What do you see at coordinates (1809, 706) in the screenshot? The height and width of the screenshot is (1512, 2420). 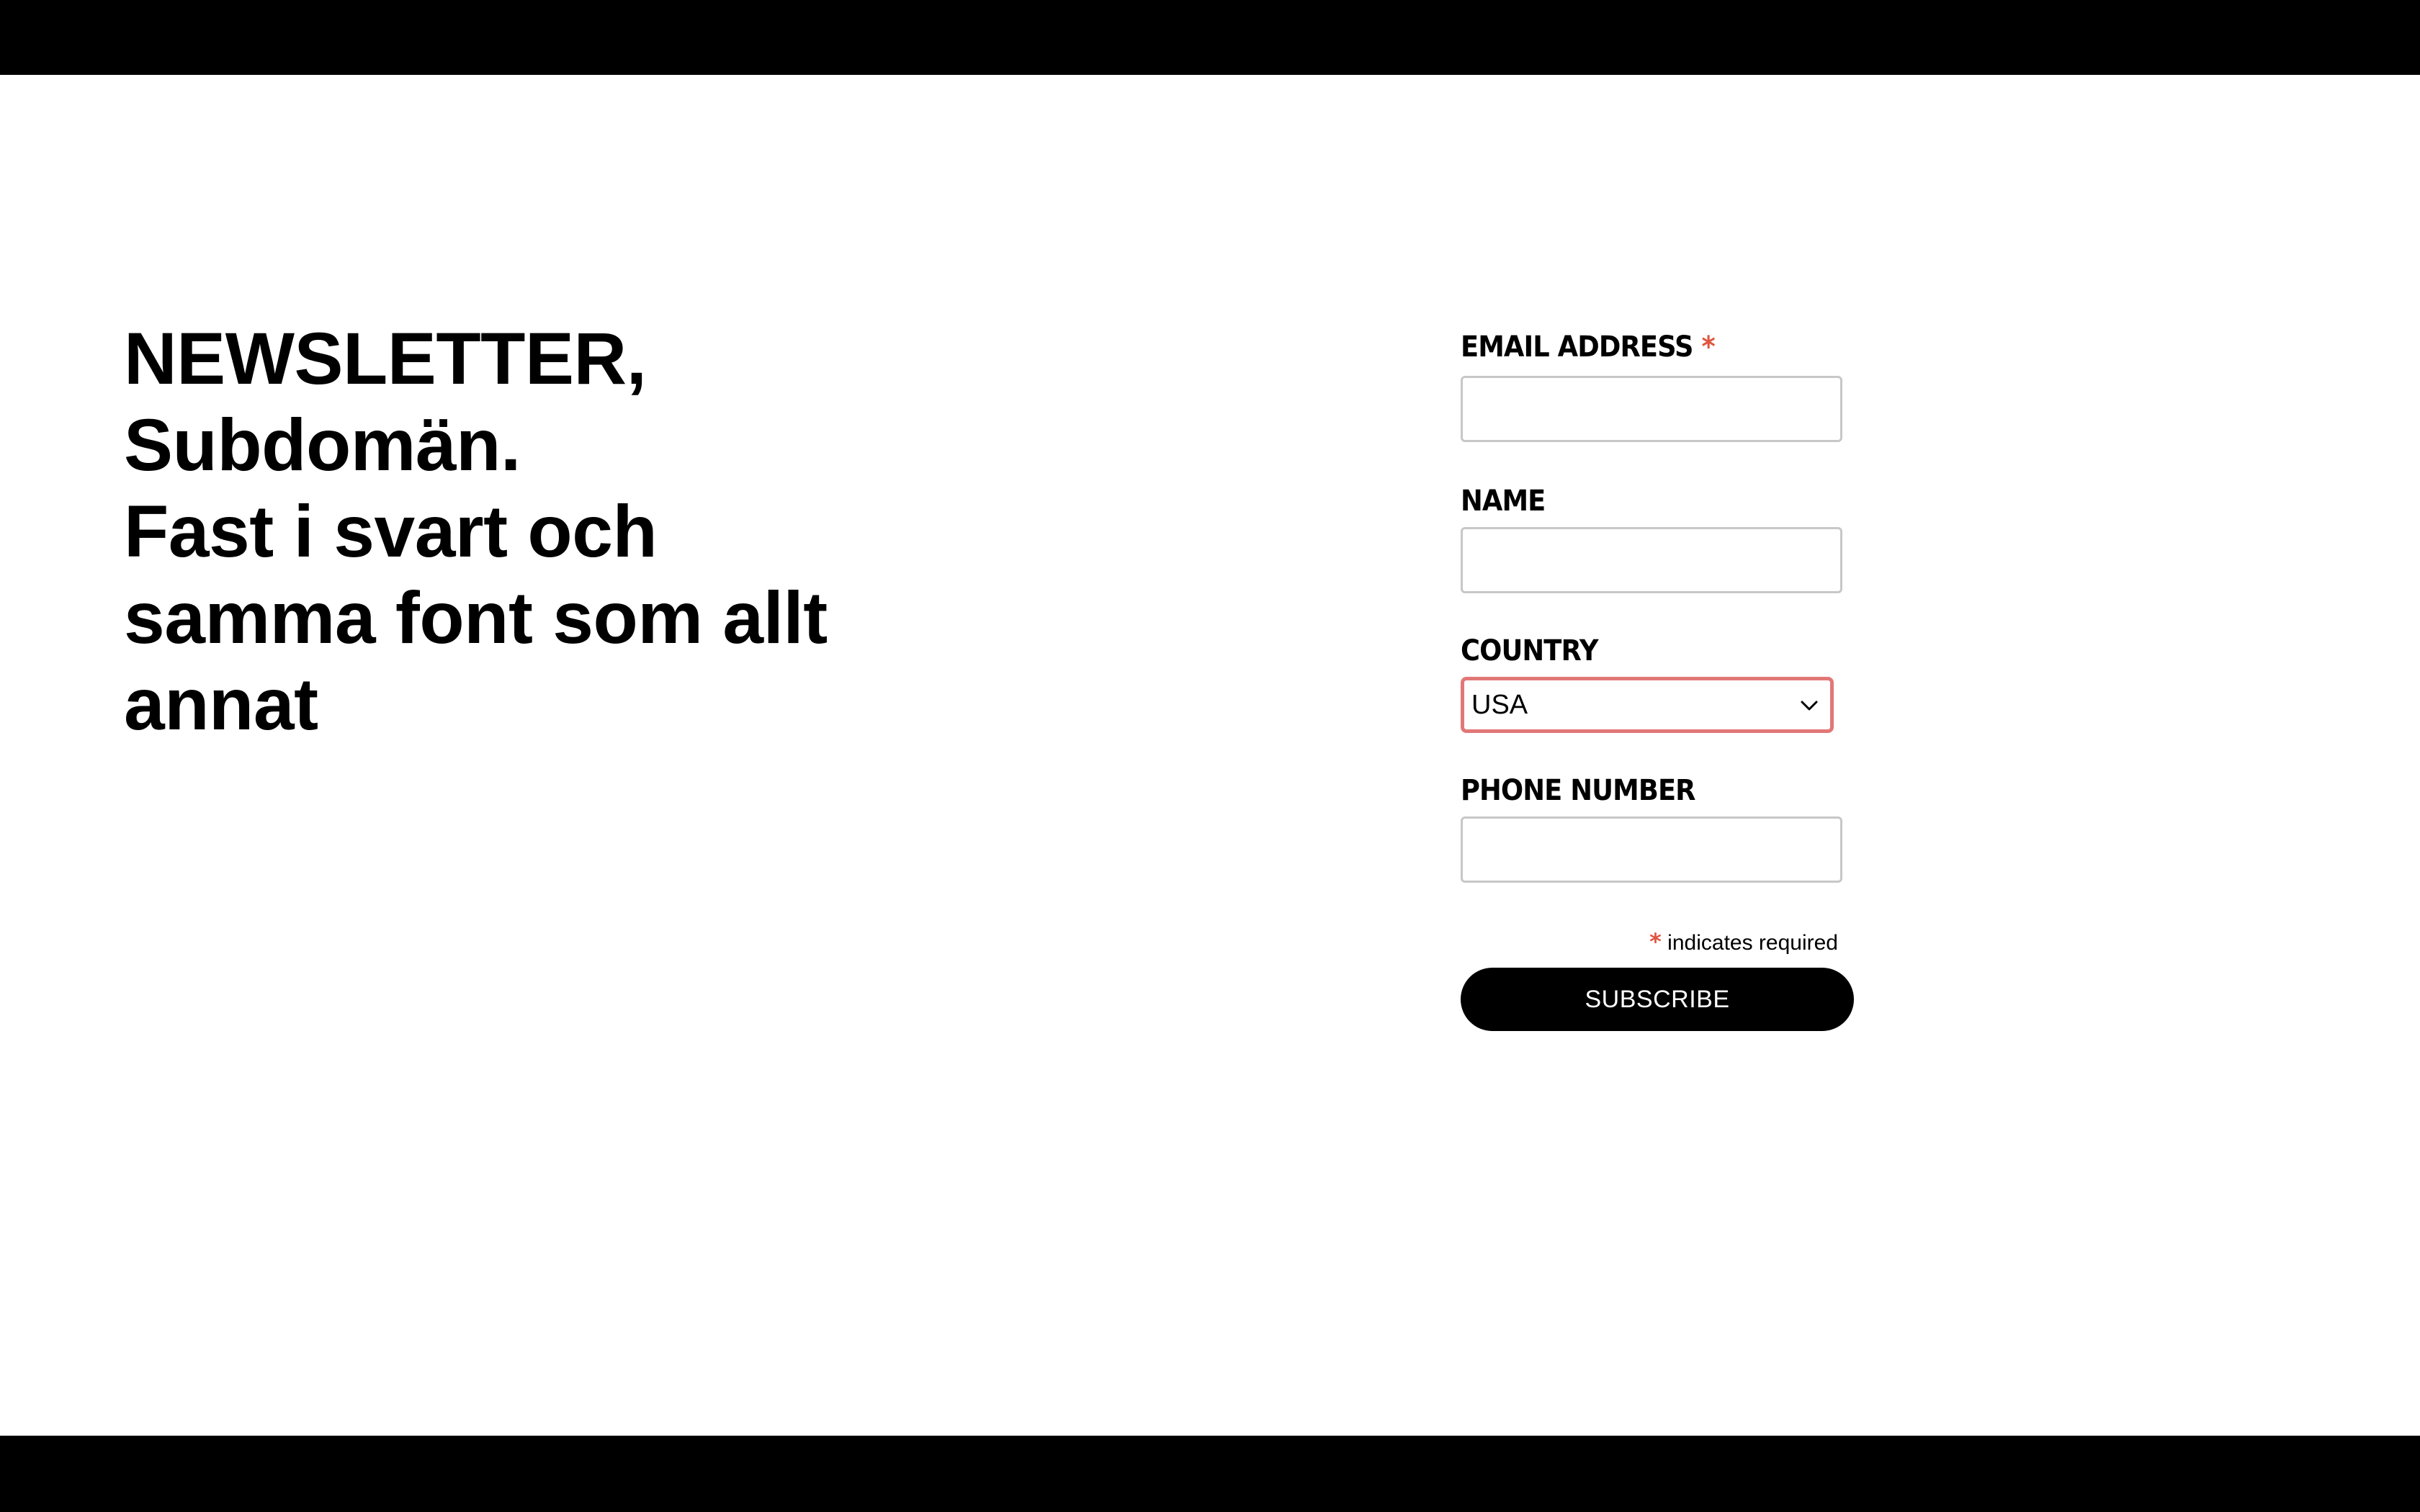 I see `chevron-down-icon` at bounding box center [1809, 706].